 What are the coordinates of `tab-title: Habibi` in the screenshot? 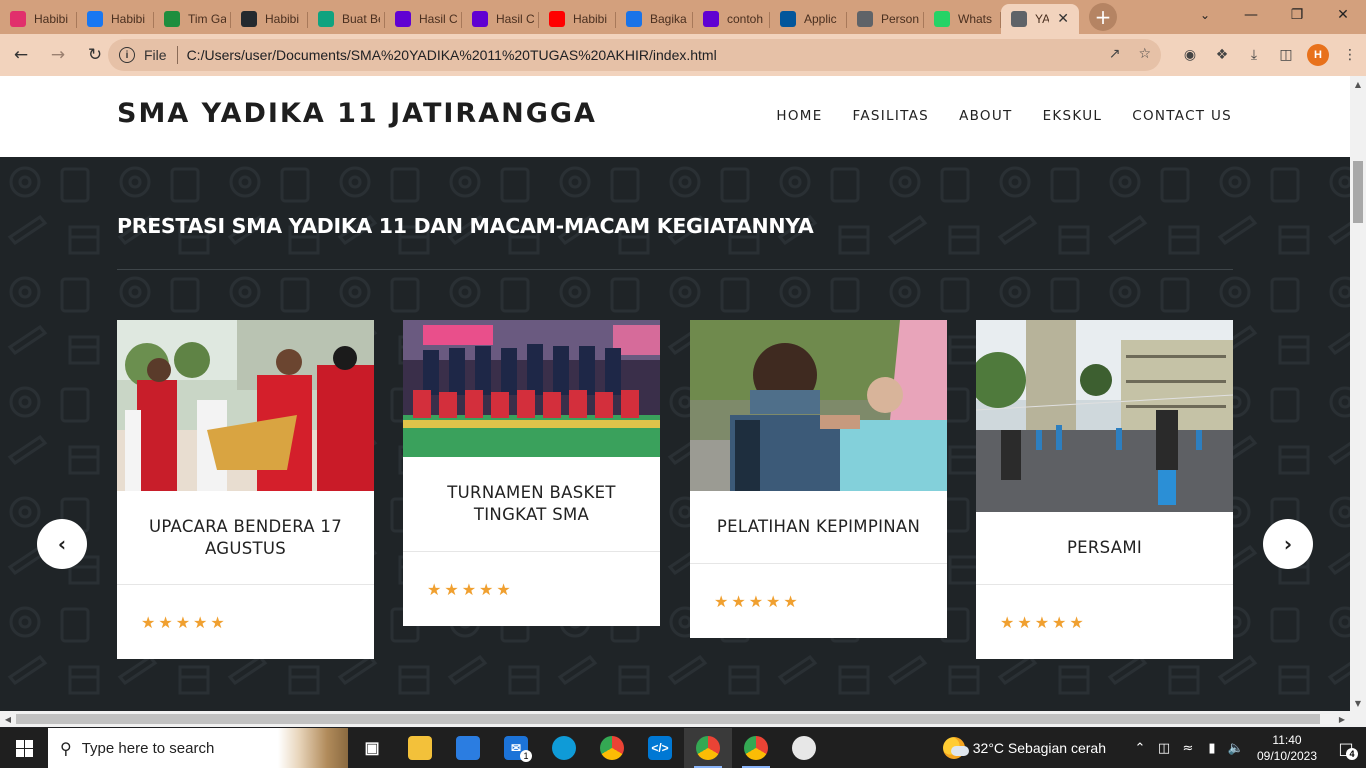 It's located at (51, 19).